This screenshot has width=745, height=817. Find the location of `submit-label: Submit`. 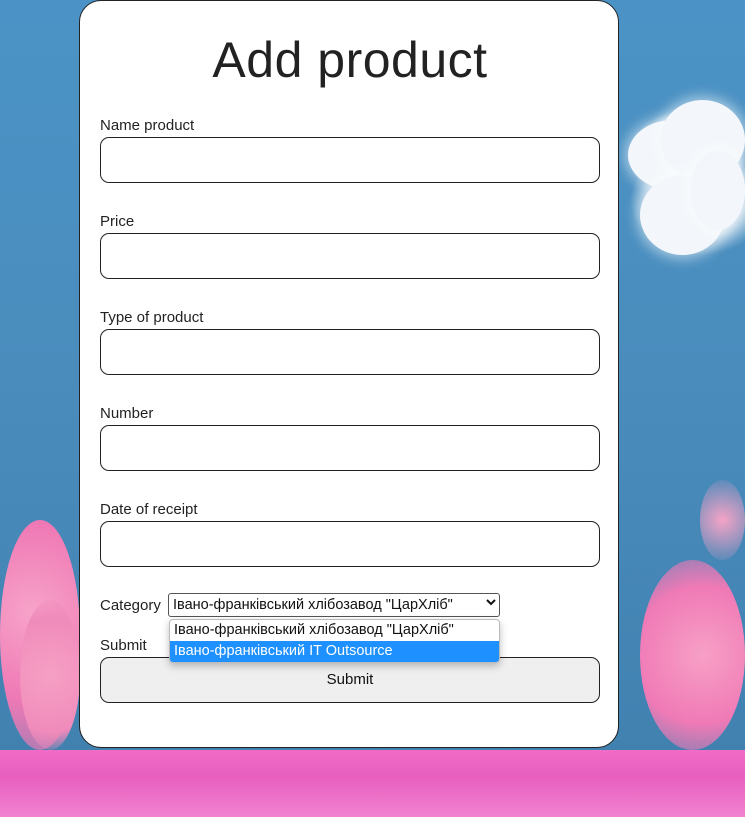

submit-label: Submit is located at coordinates (123, 645).